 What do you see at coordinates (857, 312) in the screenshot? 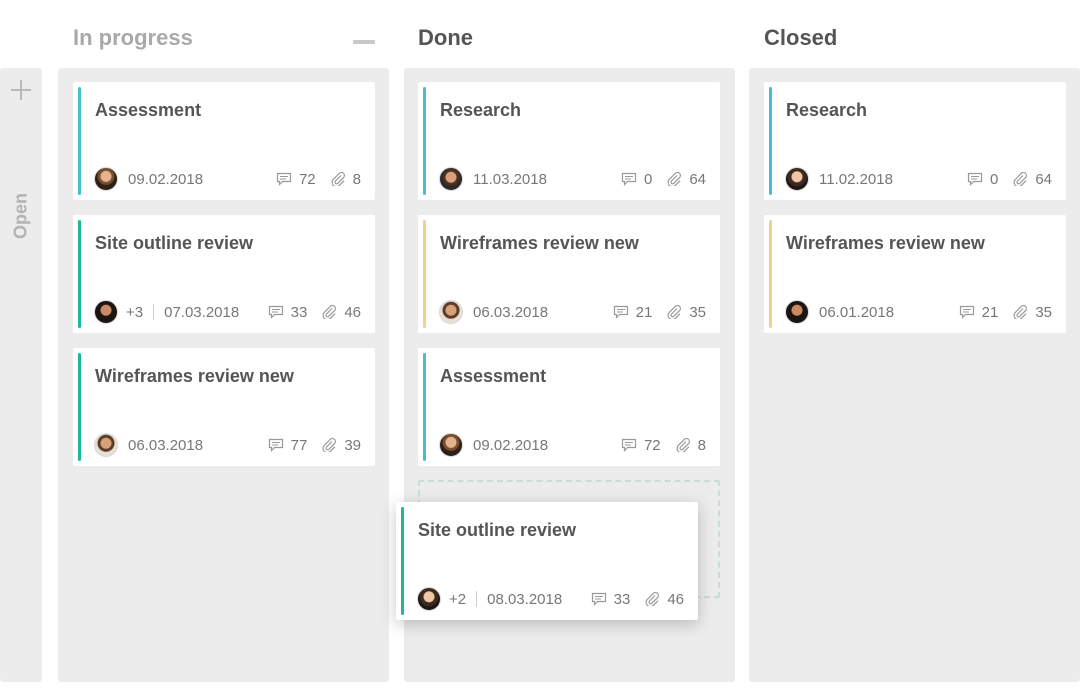
I see `card-date: 06.01.2018` at bounding box center [857, 312].